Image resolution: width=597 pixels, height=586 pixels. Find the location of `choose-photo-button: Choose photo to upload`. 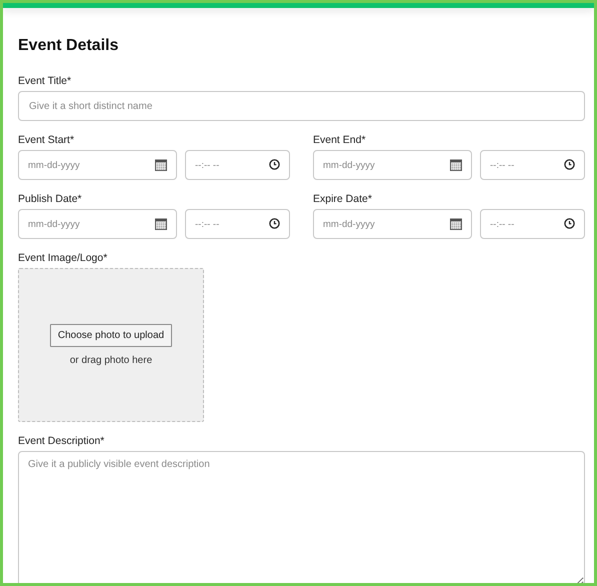

choose-photo-button: Choose photo to upload is located at coordinates (111, 335).